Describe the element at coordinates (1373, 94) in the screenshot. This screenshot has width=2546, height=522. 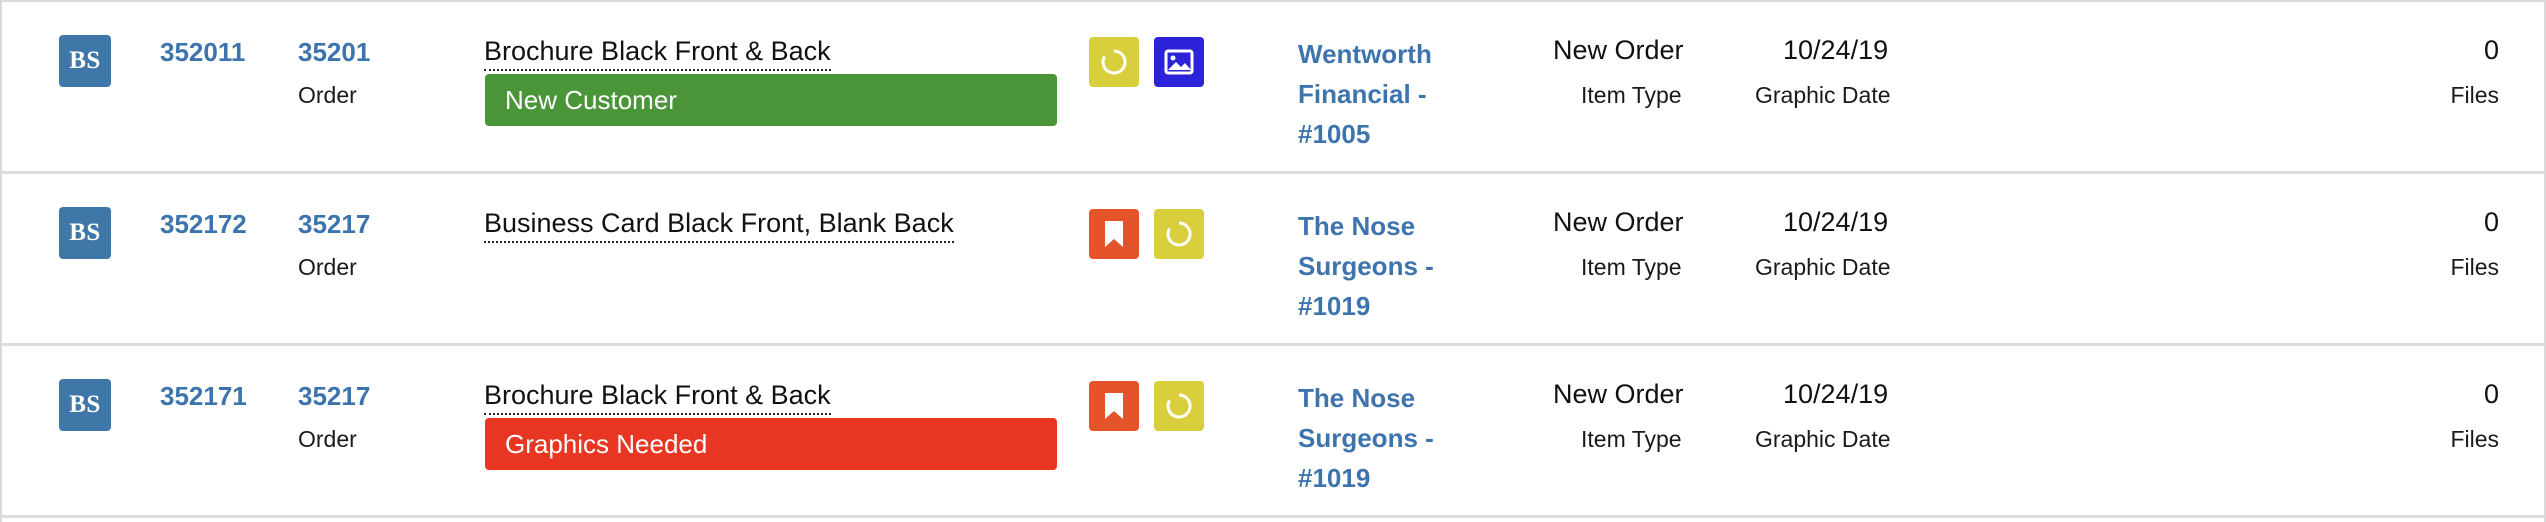
I see `client-link: Wentworth Financial - #1005` at that location.